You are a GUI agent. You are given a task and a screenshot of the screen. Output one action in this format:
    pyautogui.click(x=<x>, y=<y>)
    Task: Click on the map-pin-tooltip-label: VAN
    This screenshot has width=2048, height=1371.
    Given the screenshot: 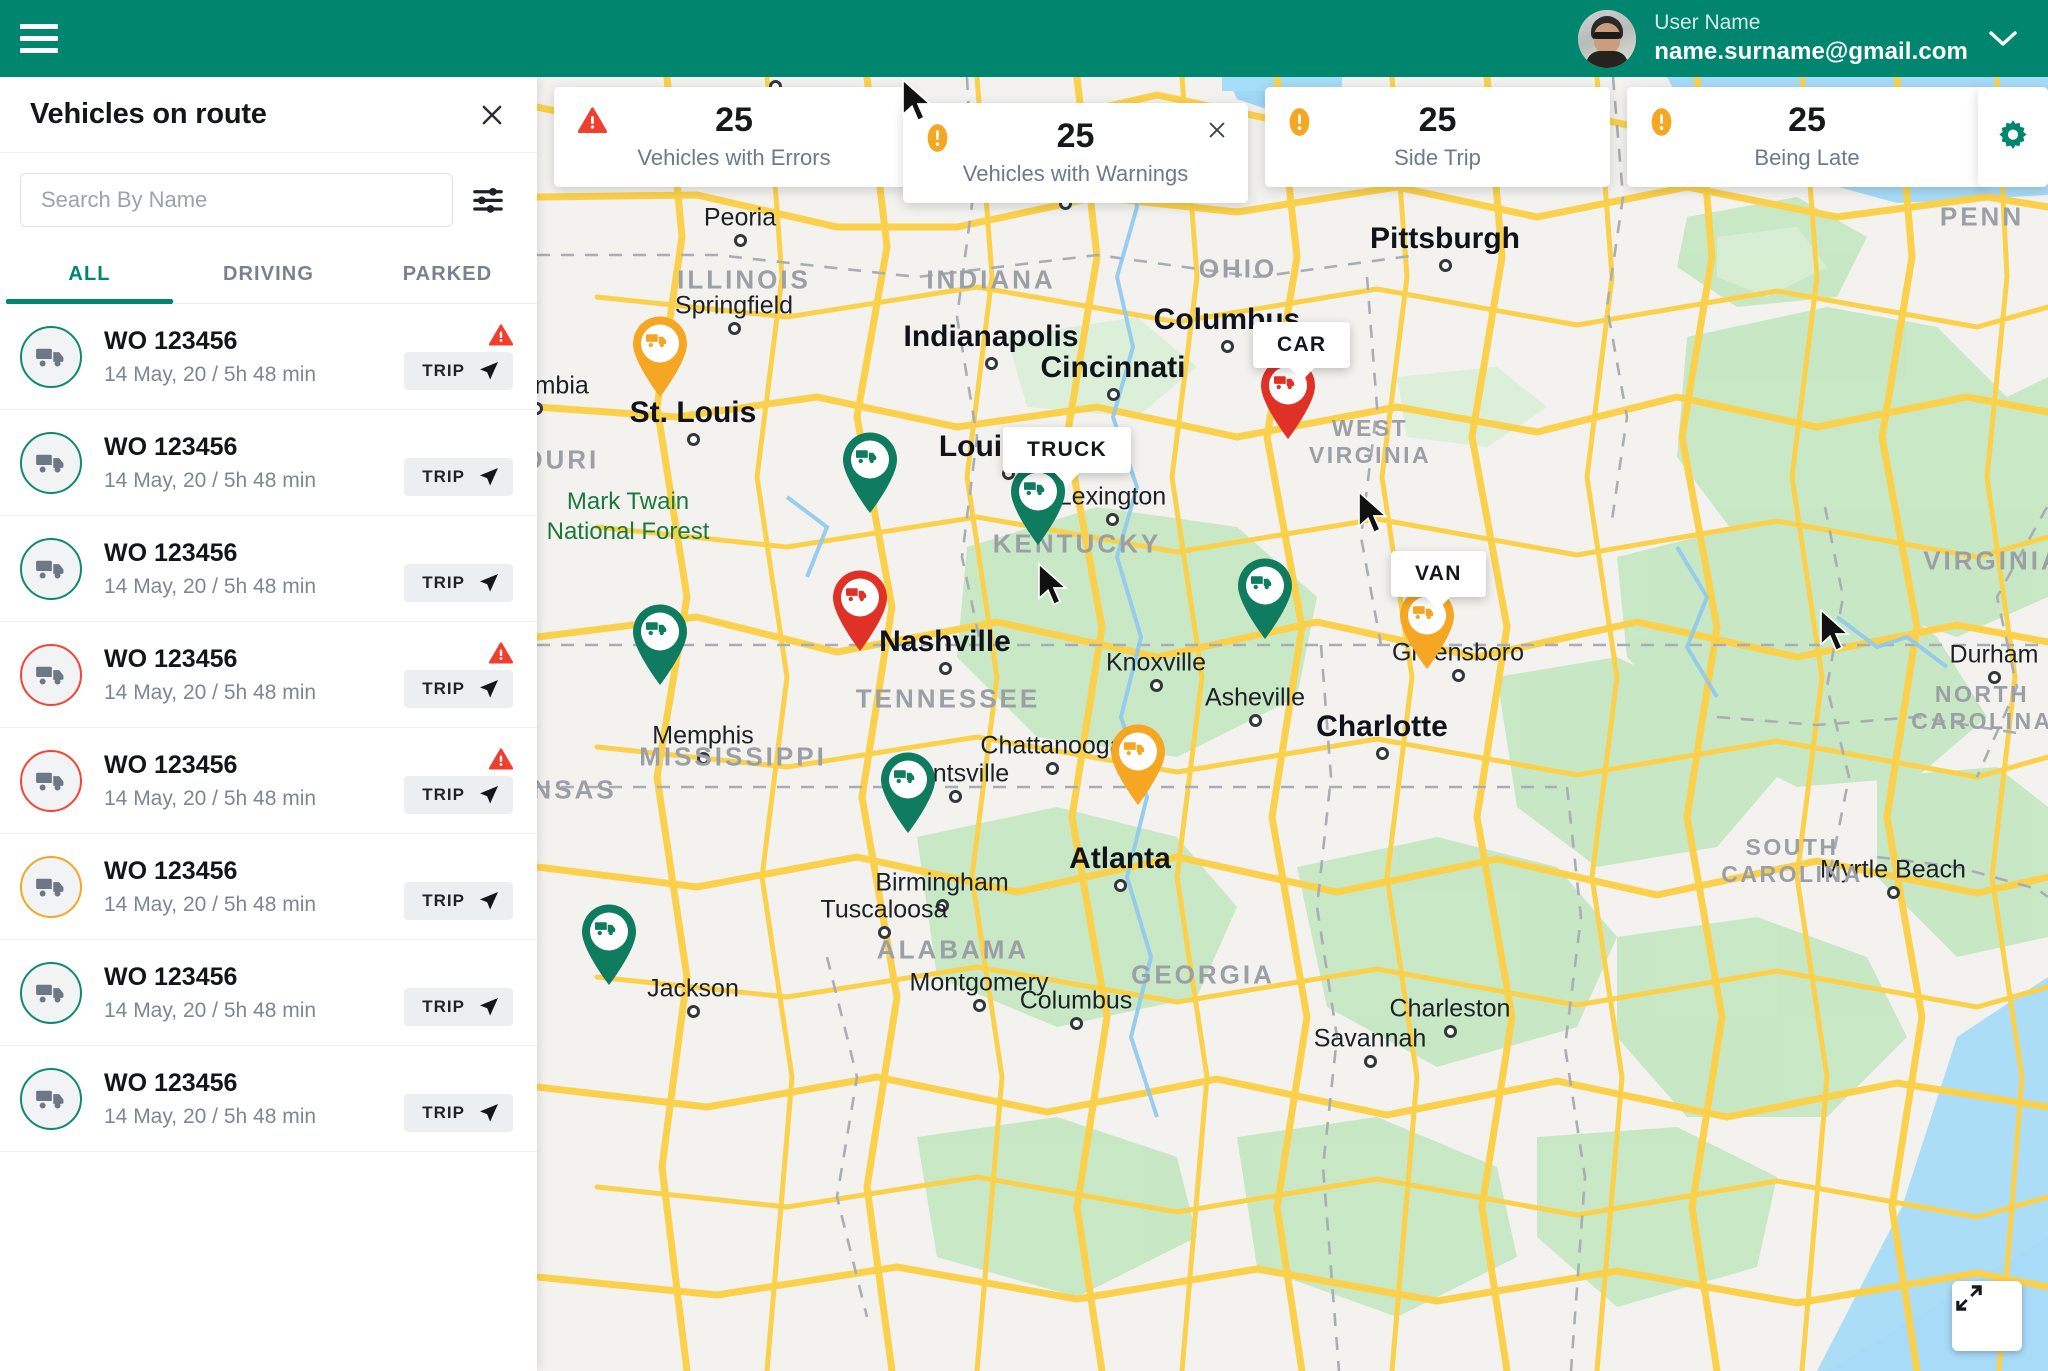 What is the action you would take?
    pyautogui.click(x=1438, y=573)
    